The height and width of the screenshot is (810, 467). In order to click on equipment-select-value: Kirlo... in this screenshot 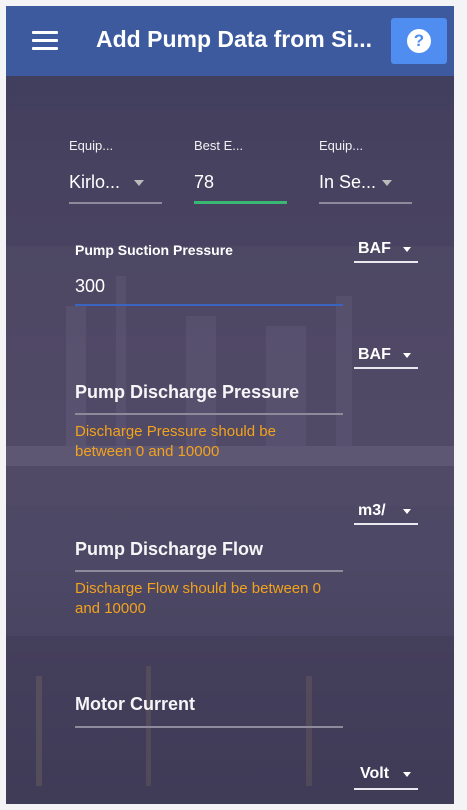, I will do `click(94, 182)`.